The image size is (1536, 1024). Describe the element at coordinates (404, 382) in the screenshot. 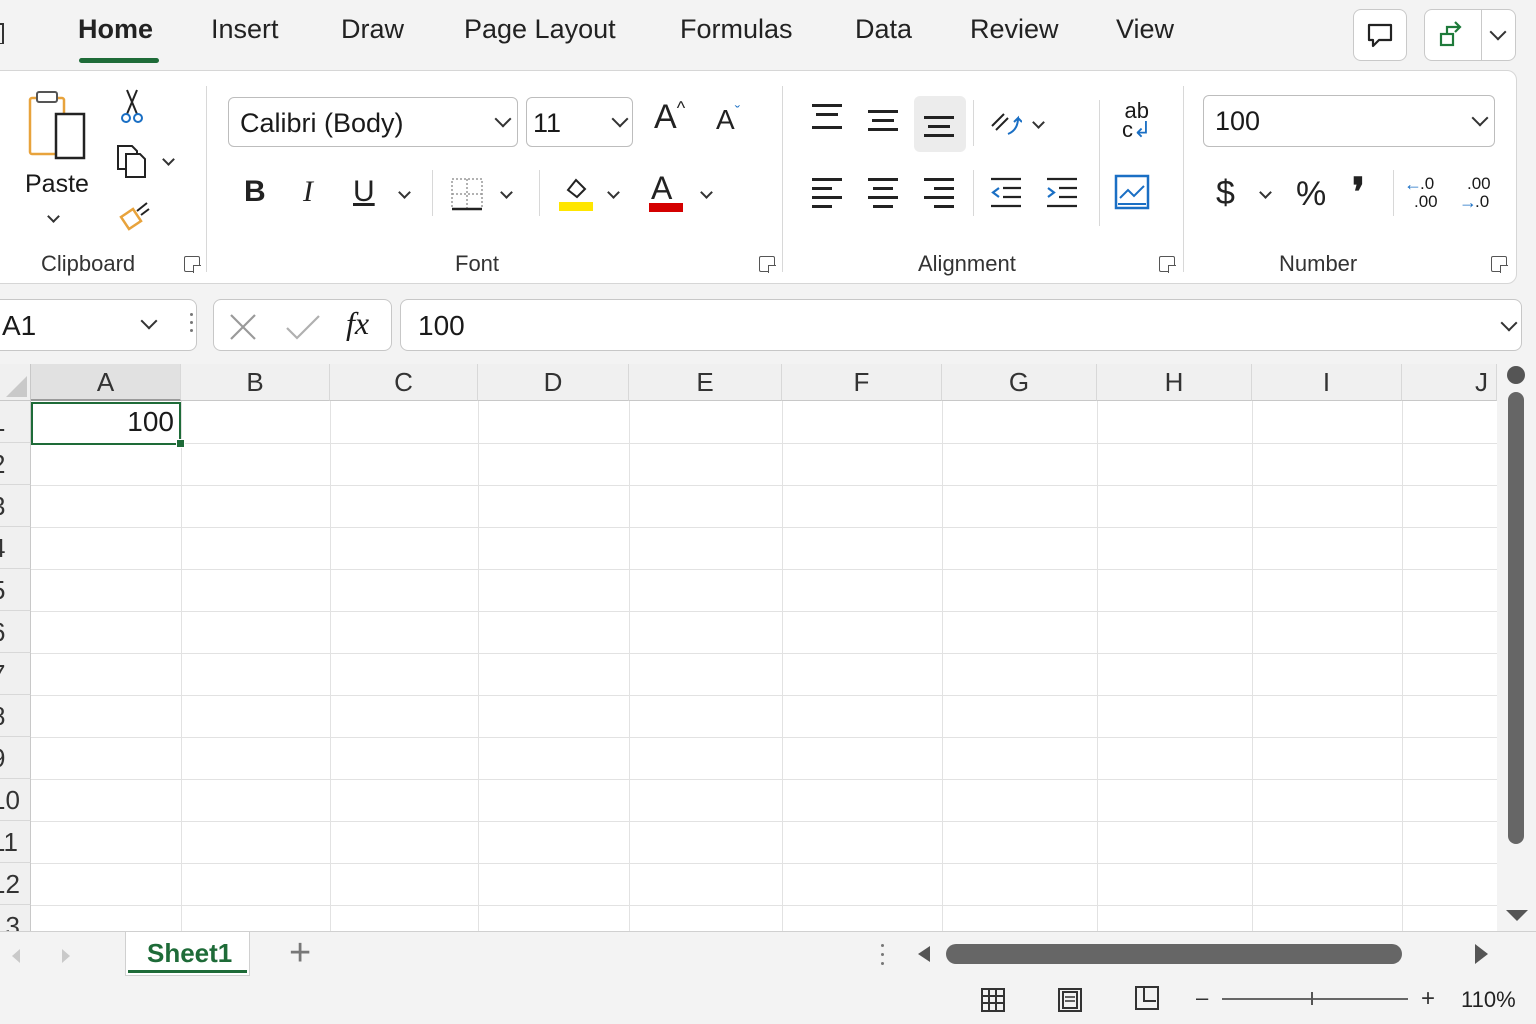

I see `column-header-c: C` at that location.